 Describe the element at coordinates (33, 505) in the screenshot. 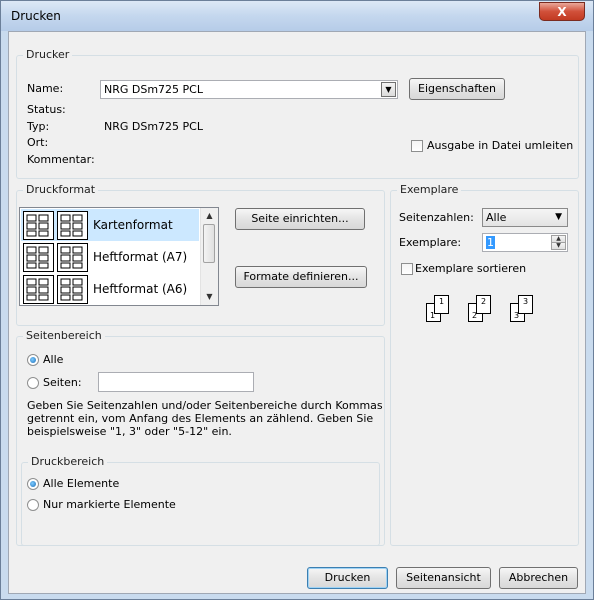

I see `print-marked-elements-radio` at that location.